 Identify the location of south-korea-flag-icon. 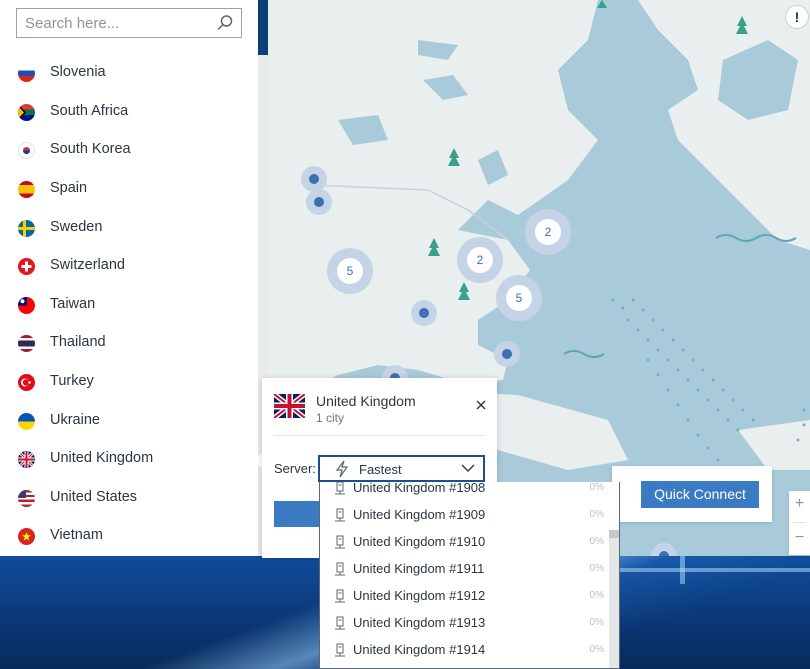
(26, 150).